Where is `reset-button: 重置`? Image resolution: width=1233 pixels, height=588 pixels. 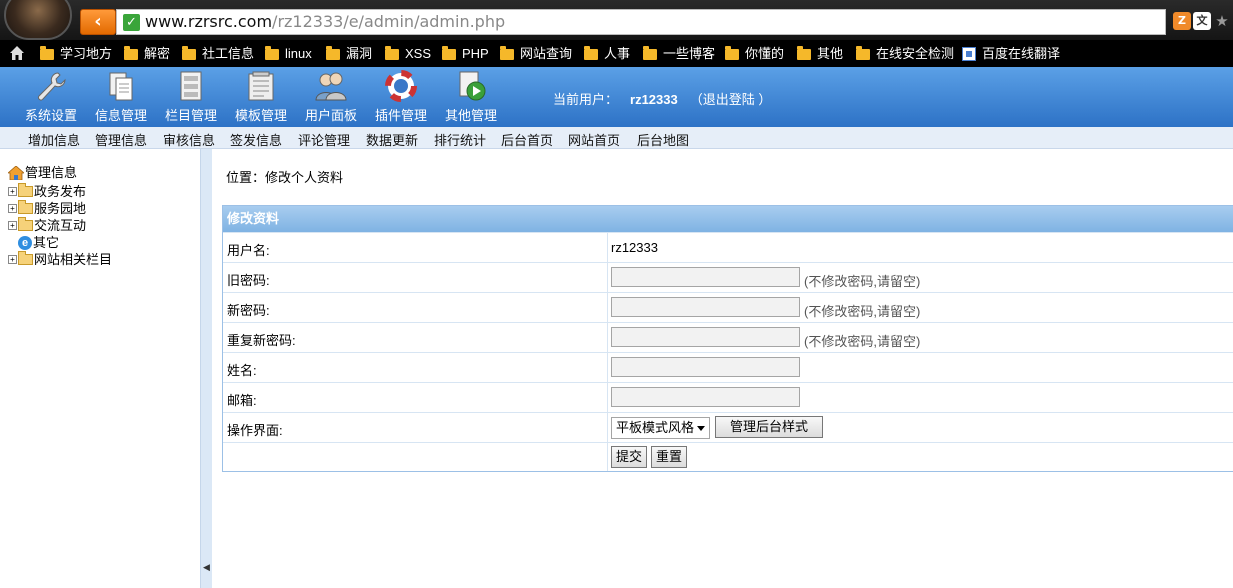
reset-button: 重置 is located at coordinates (669, 457).